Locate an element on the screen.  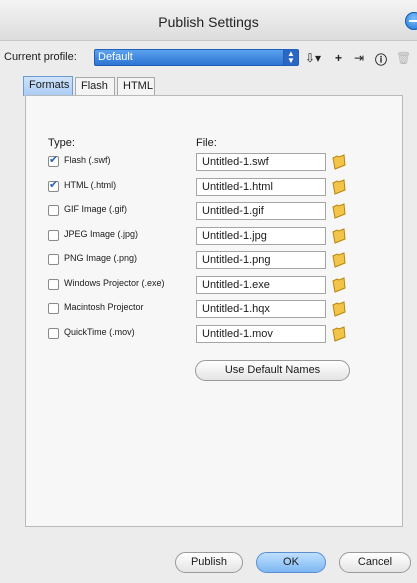
info-icon: ⓘ is located at coordinates (381, 59).